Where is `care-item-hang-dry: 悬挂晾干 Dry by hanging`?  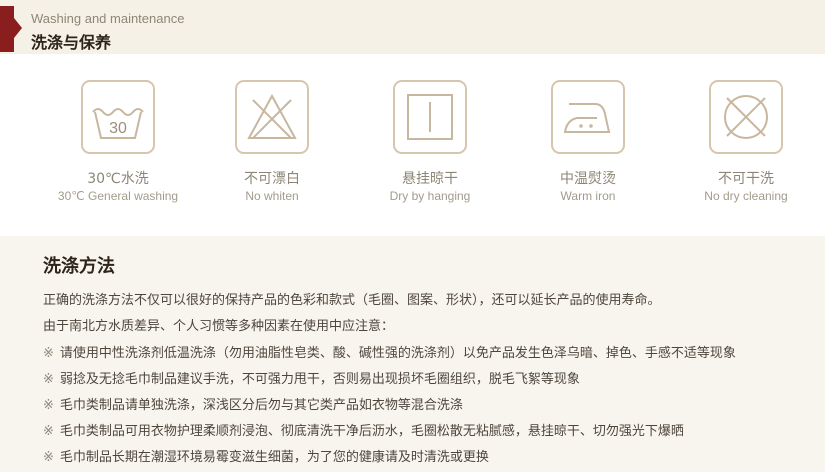 care-item-hang-dry: 悬挂晾干 Dry by hanging is located at coordinates (430, 151).